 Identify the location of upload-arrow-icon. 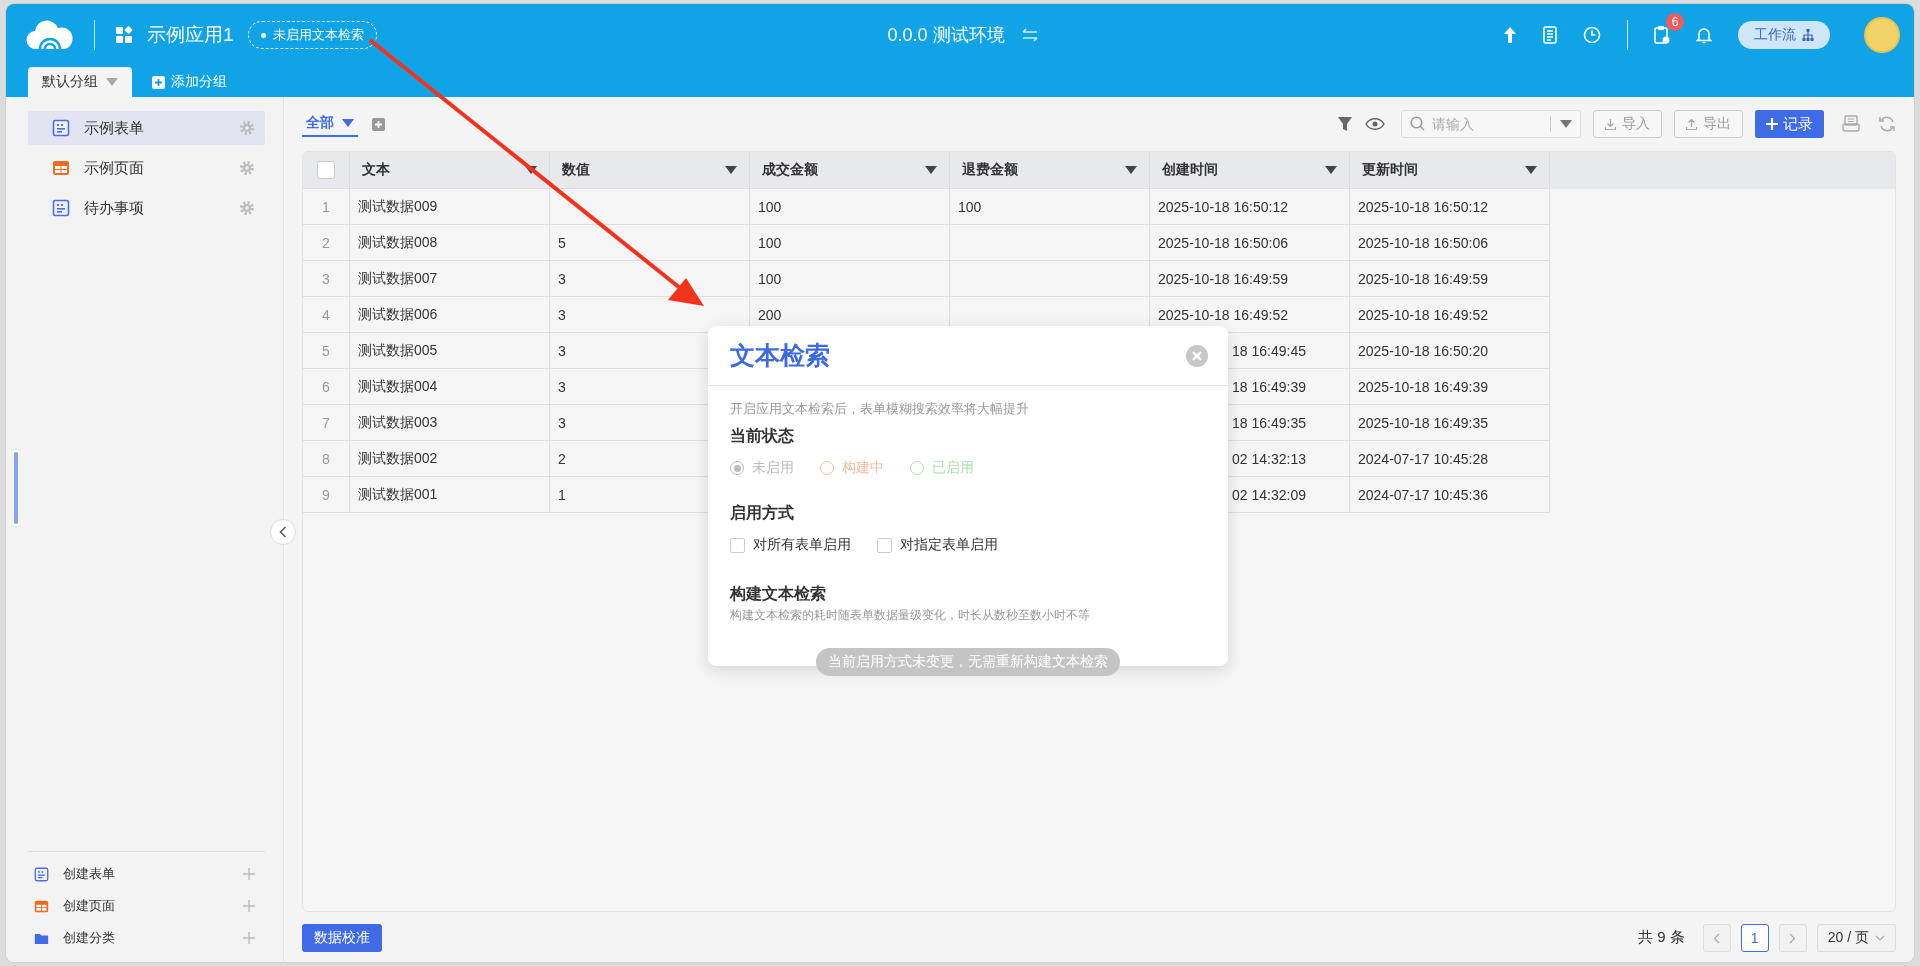
(1509, 35).